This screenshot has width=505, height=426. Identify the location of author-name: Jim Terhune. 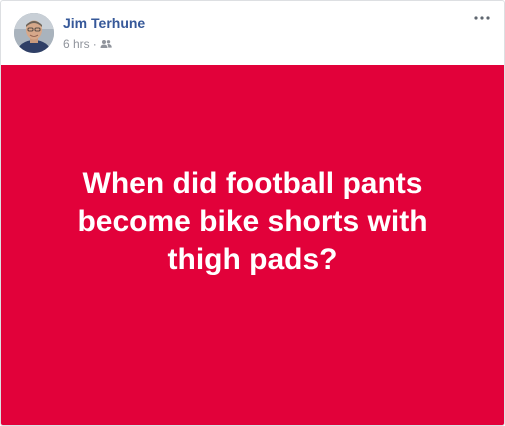
(104, 23).